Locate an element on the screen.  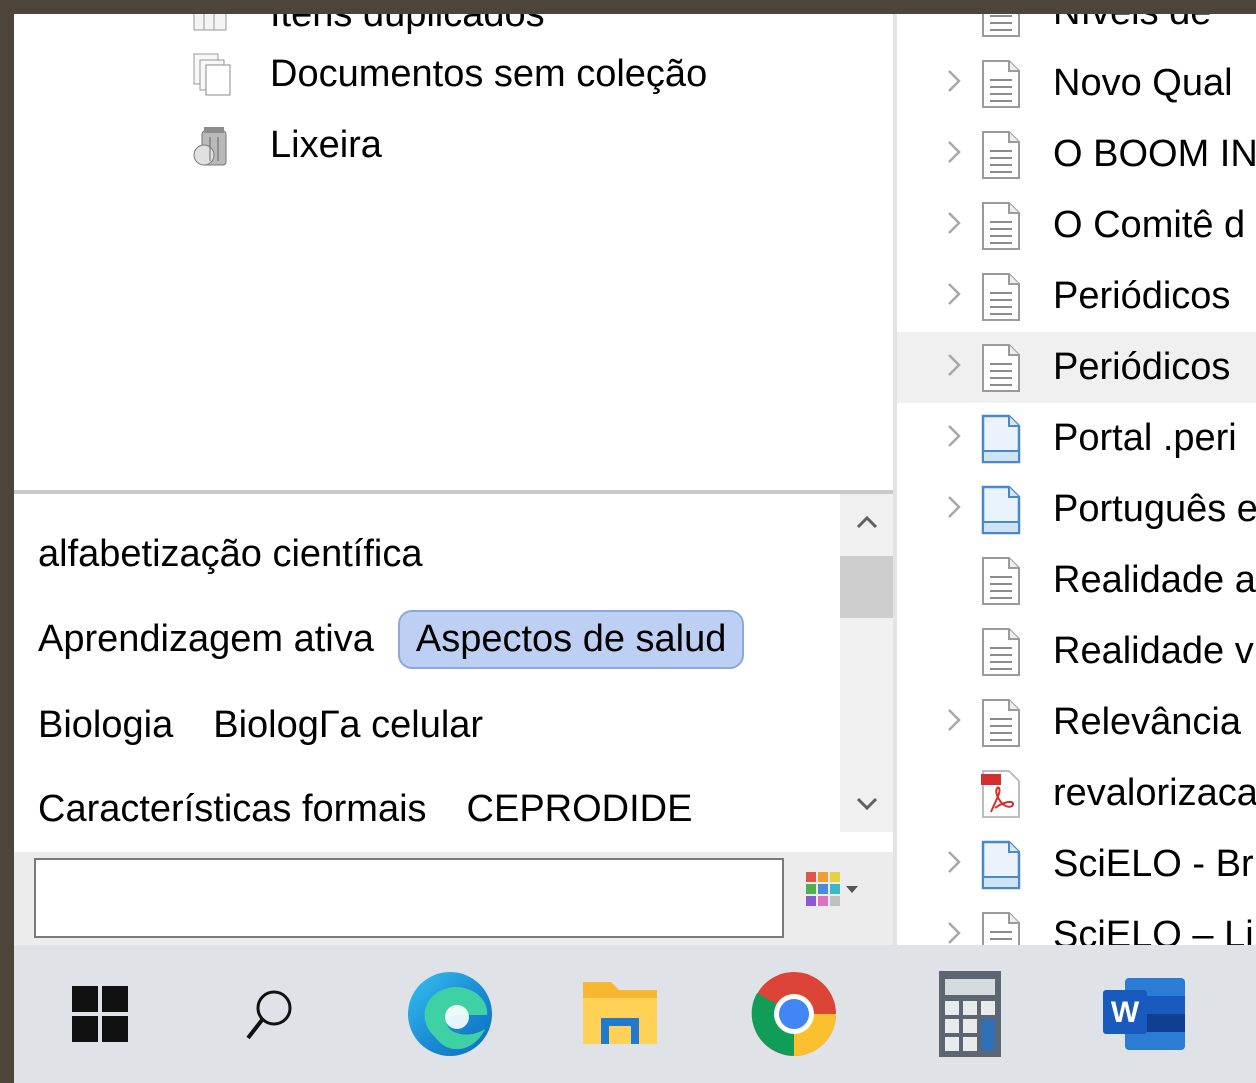
item-row: Portal .peri is located at coordinates (1076, 438).